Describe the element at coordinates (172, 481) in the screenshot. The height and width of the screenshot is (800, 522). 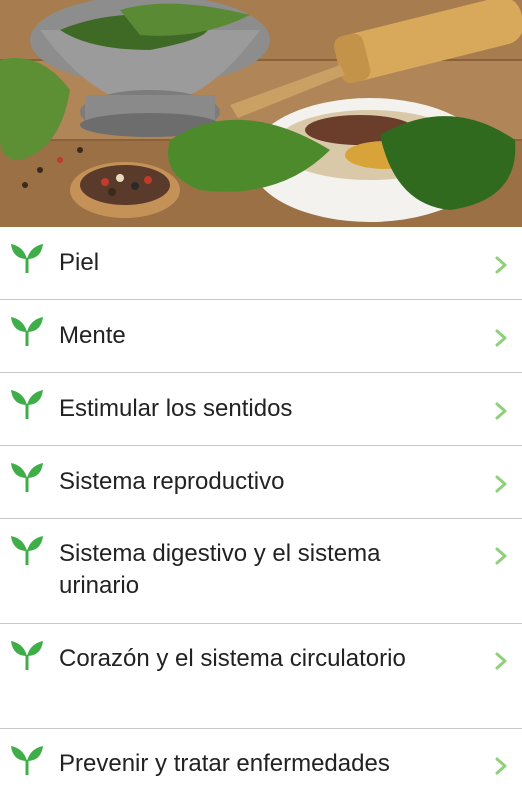
I see `list-item-label: Sistema reproductivo` at that location.